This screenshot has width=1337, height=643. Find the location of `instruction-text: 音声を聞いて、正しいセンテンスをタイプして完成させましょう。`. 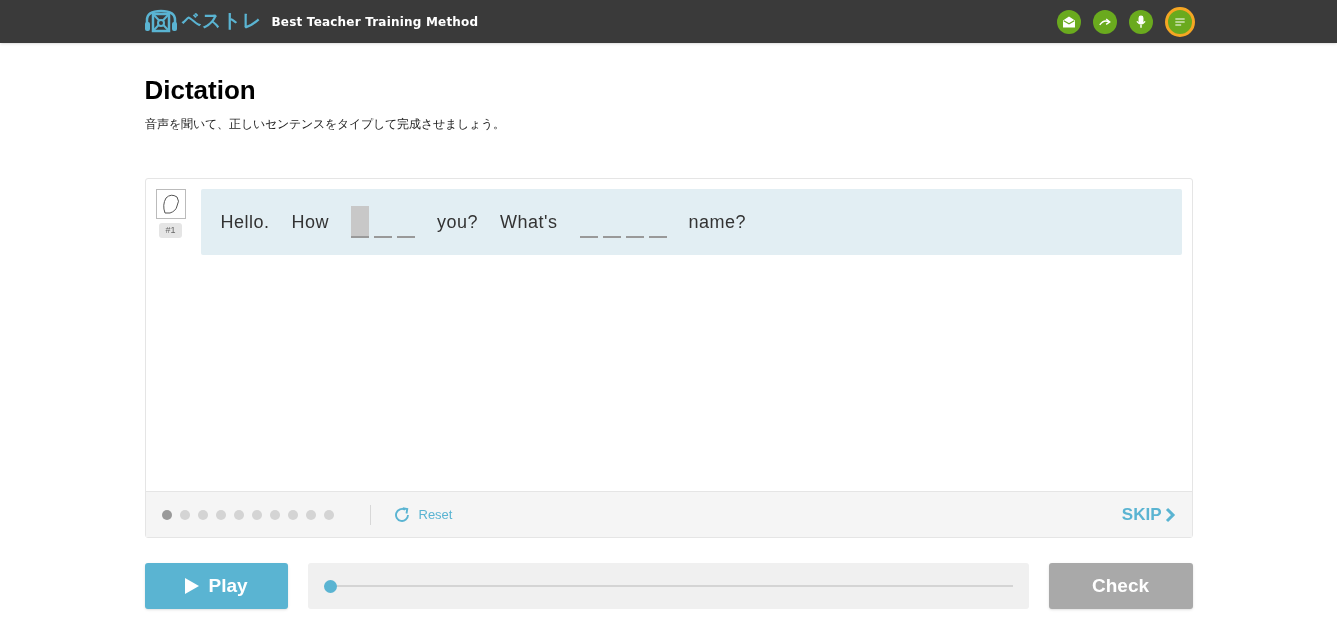

instruction-text: 音声を聞いて、正しいセンテンスをタイプして完成させましょう。 is located at coordinates (325, 124).